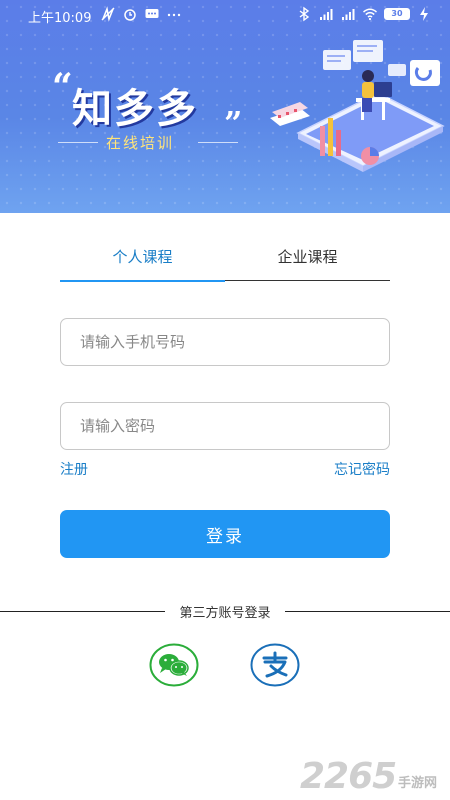 This screenshot has width=450, height=800. What do you see at coordinates (152, 13) in the screenshot?
I see `message-icon` at bounding box center [152, 13].